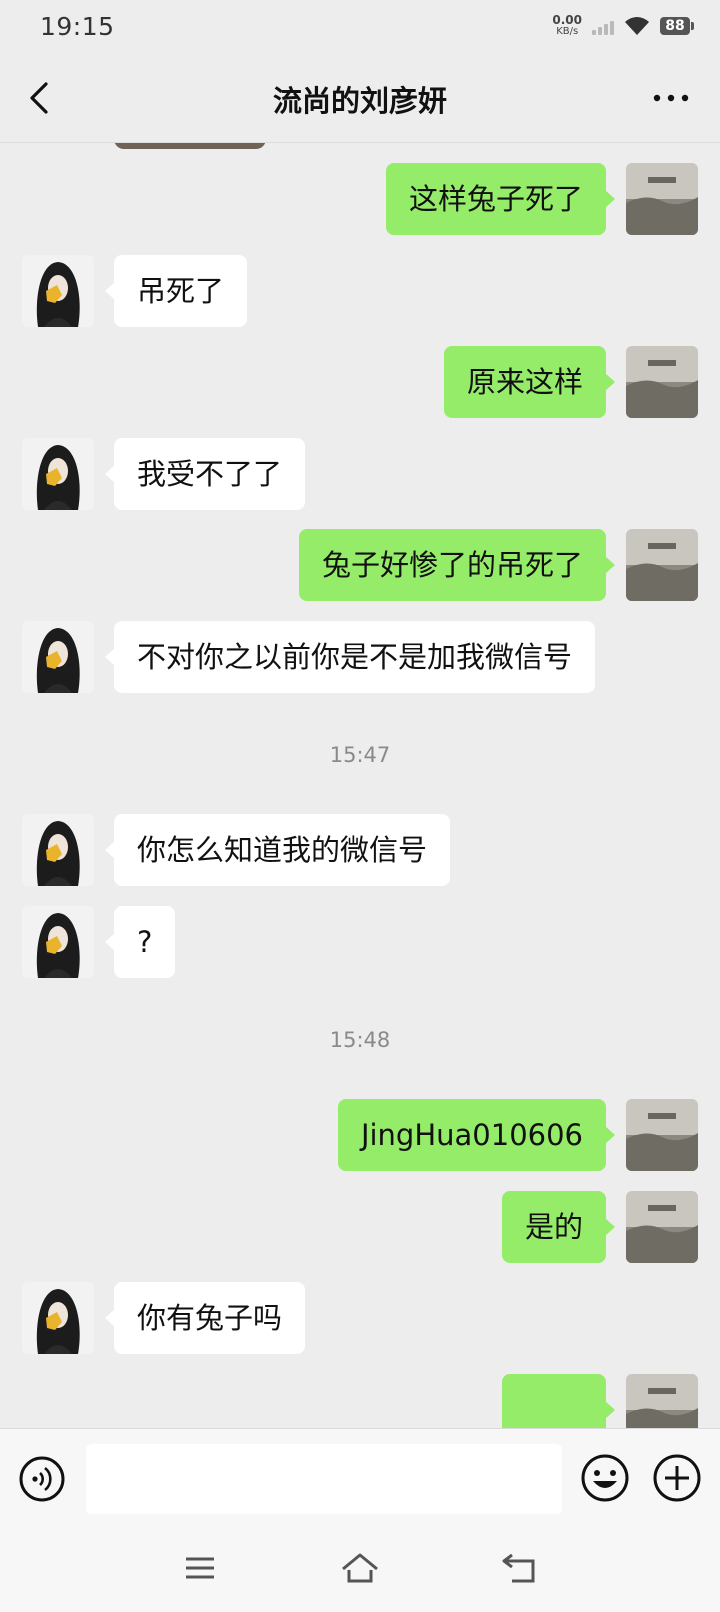 This screenshot has height=1612, width=720. Describe the element at coordinates (324, 1479) in the screenshot. I see `message-input` at that location.